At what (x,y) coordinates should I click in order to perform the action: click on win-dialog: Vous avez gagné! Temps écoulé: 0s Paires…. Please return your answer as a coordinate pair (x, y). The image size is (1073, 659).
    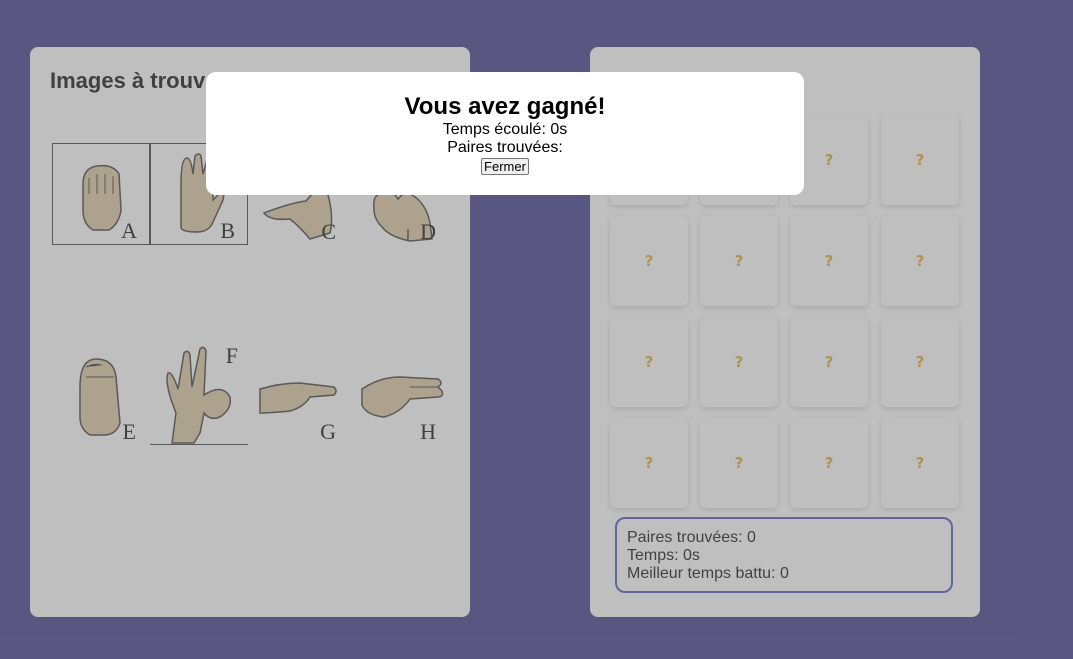
    Looking at the image, I should click on (505, 133).